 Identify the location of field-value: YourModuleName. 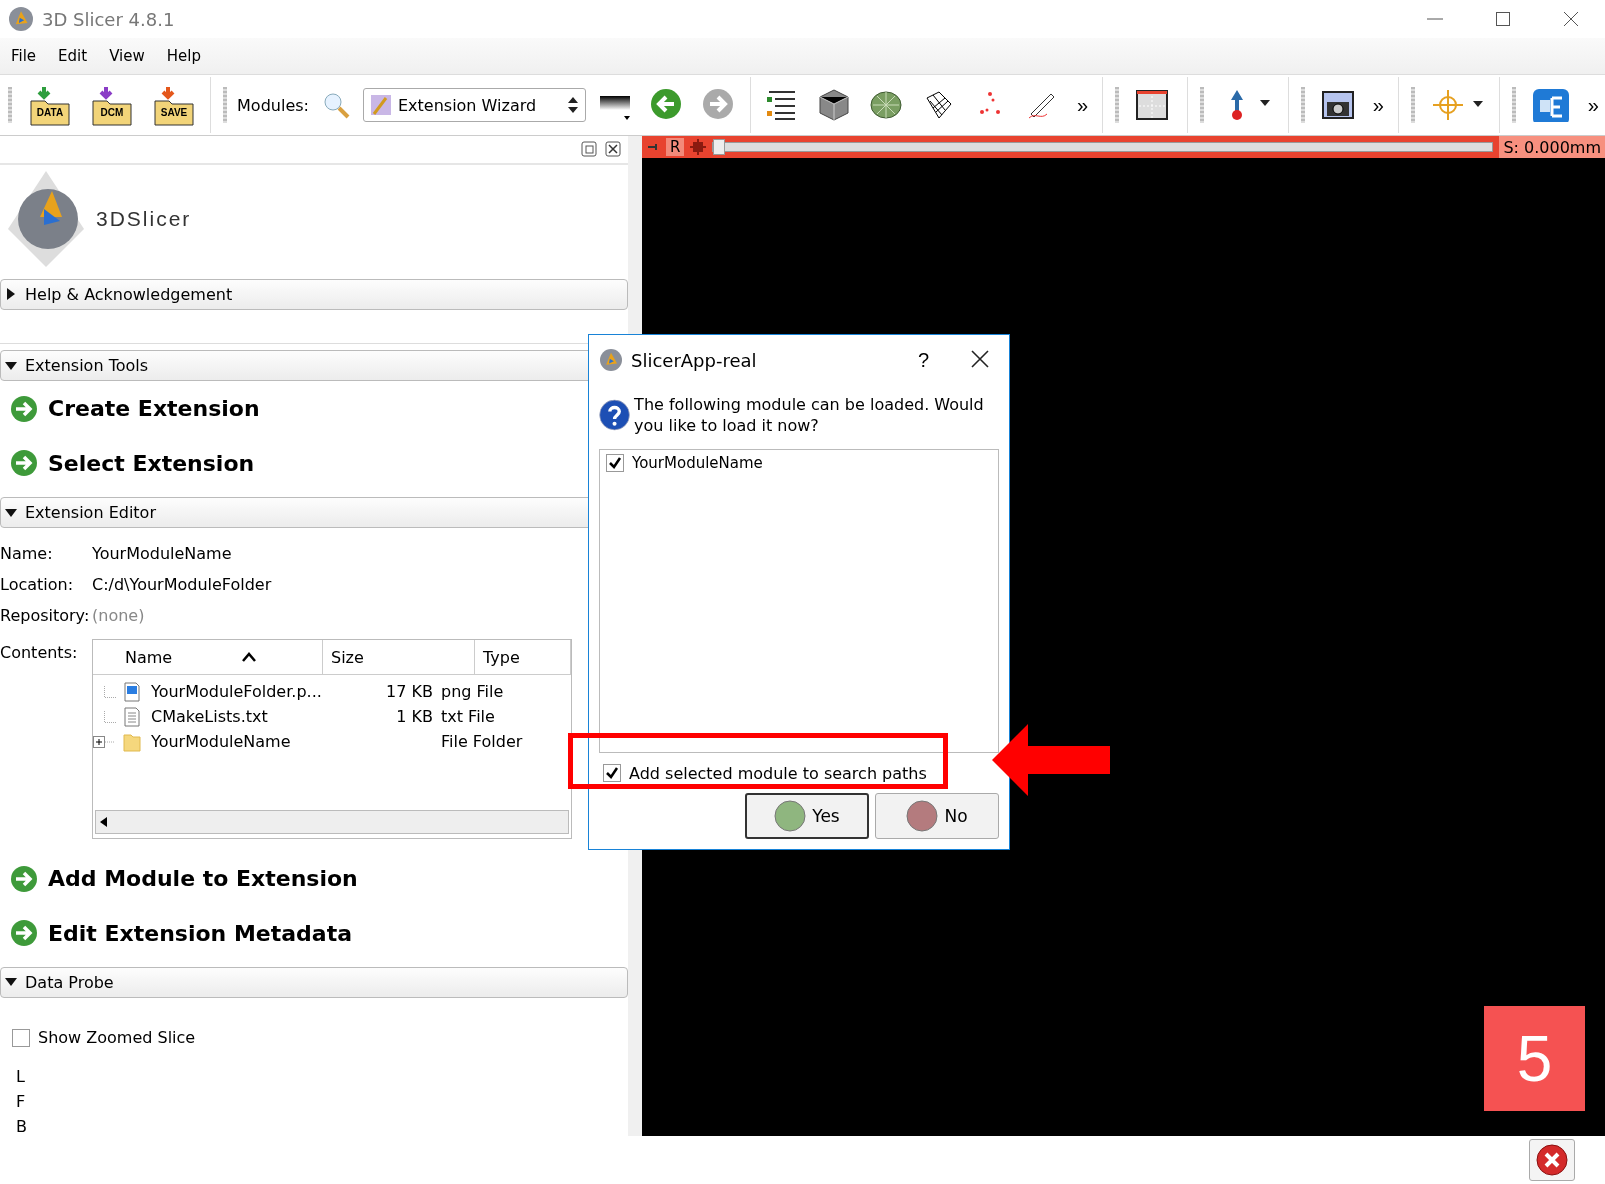
(162, 554).